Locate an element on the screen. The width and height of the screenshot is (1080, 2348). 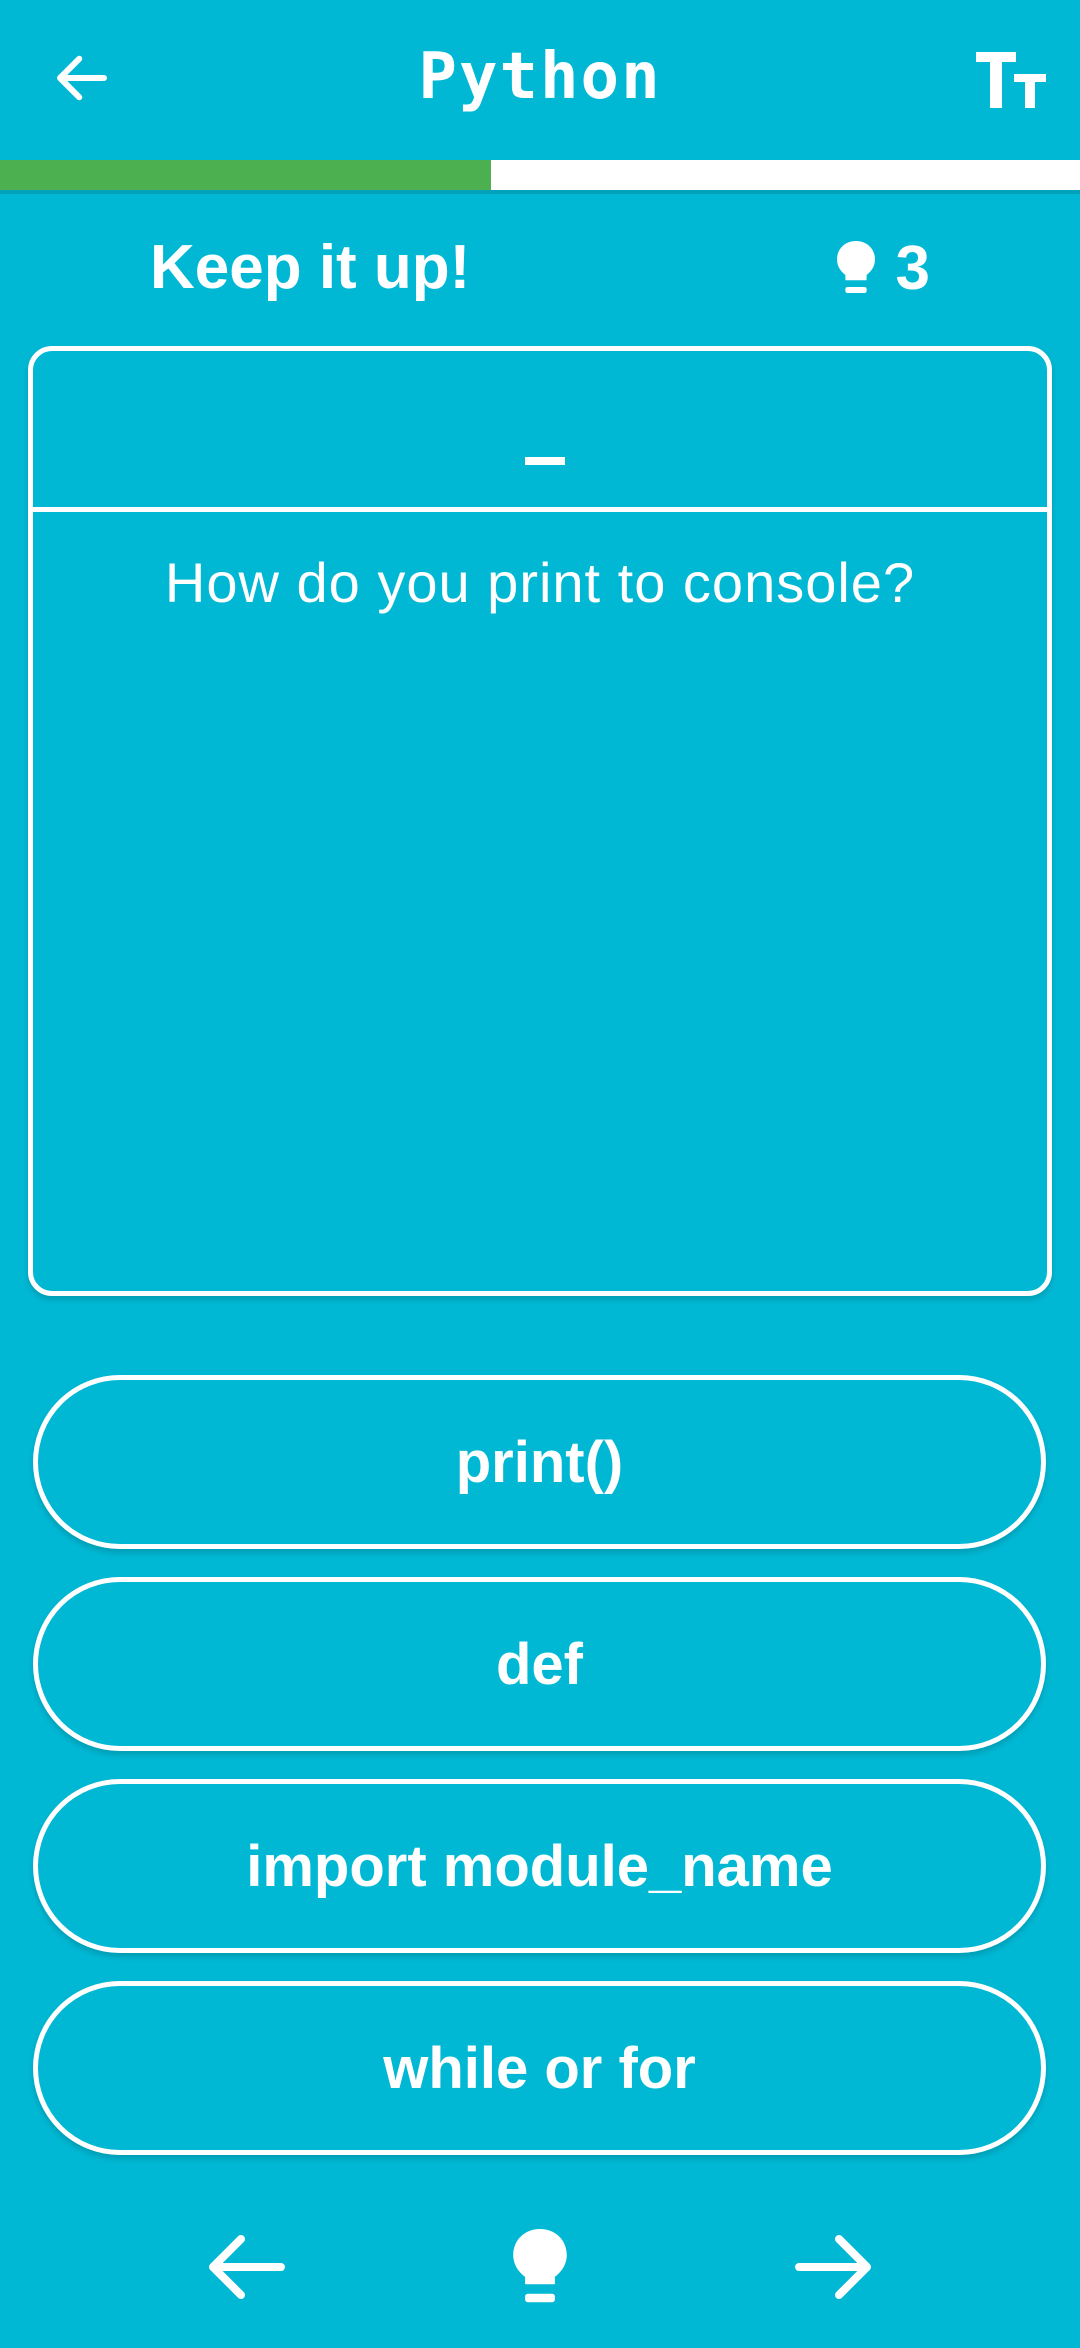
encouragement-text: Keep it up! is located at coordinates (310, 267).